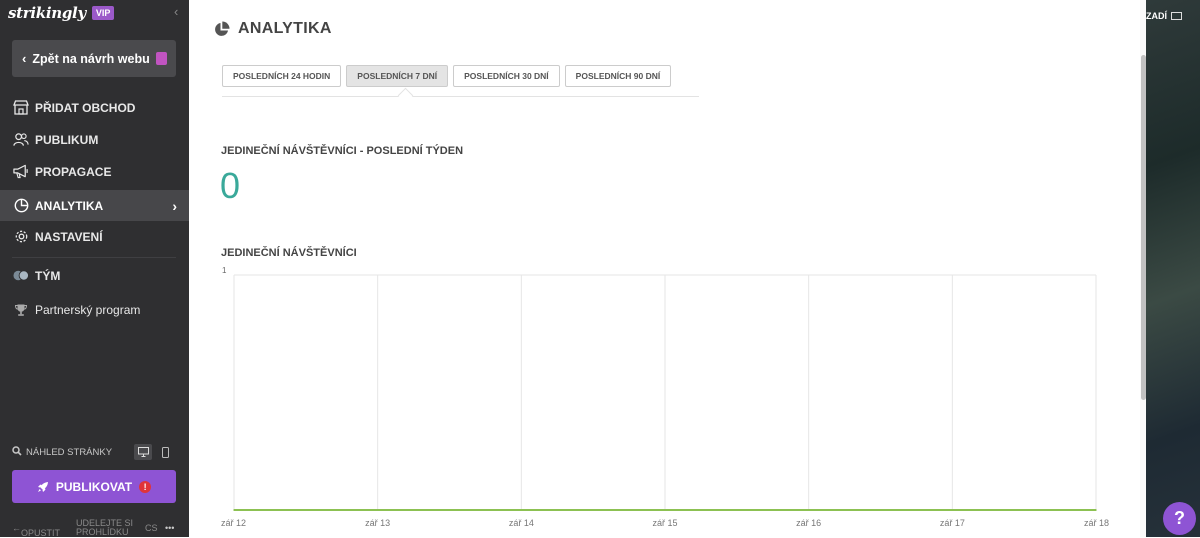  What do you see at coordinates (21, 108) in the screenshot?
I see `store-icon` at bounding box center [21, 108].